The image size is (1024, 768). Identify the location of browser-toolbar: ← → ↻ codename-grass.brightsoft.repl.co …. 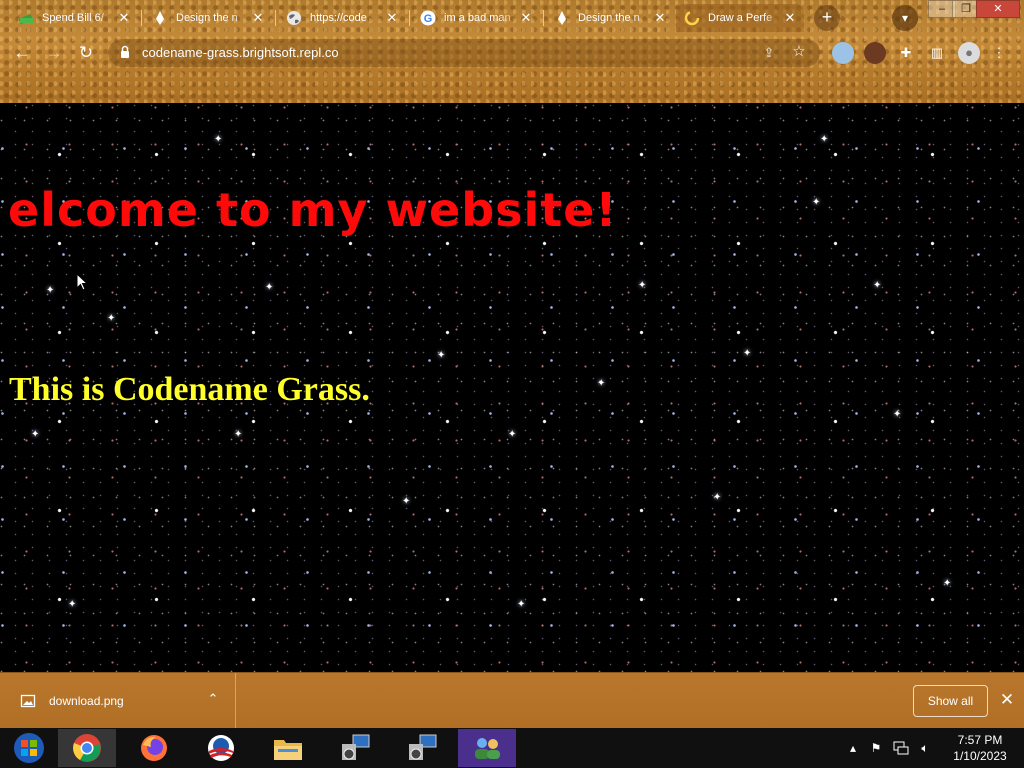
(512, 53).